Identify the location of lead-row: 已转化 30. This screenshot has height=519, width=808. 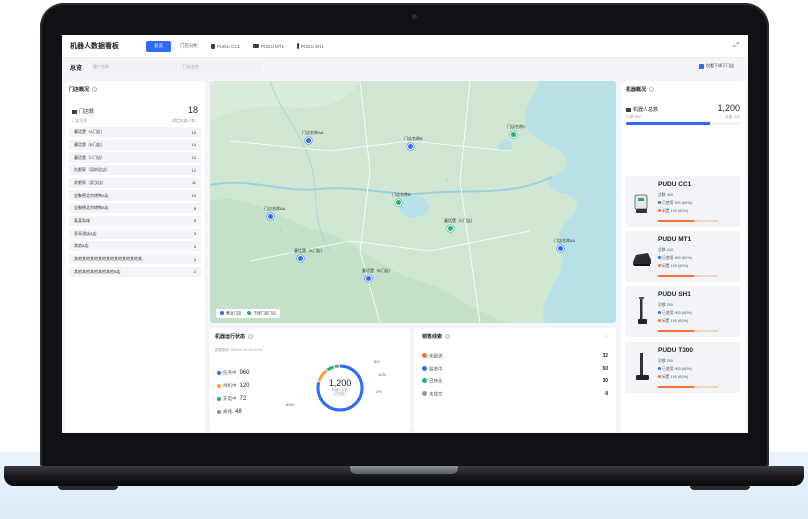
(515, 381).